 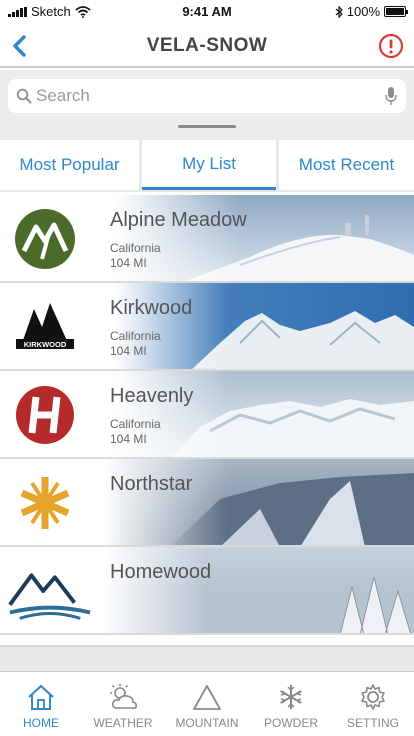 I want to click on heavenly-logo, so click(x=45, y=415).